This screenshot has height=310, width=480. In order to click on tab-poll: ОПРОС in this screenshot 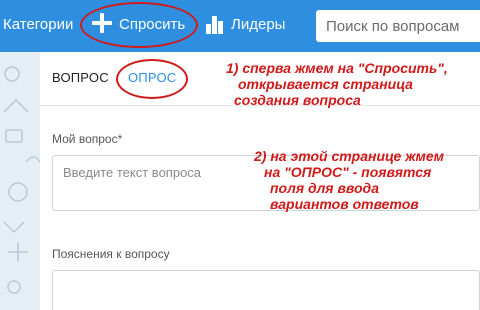, I will do `click(152, 77)`.